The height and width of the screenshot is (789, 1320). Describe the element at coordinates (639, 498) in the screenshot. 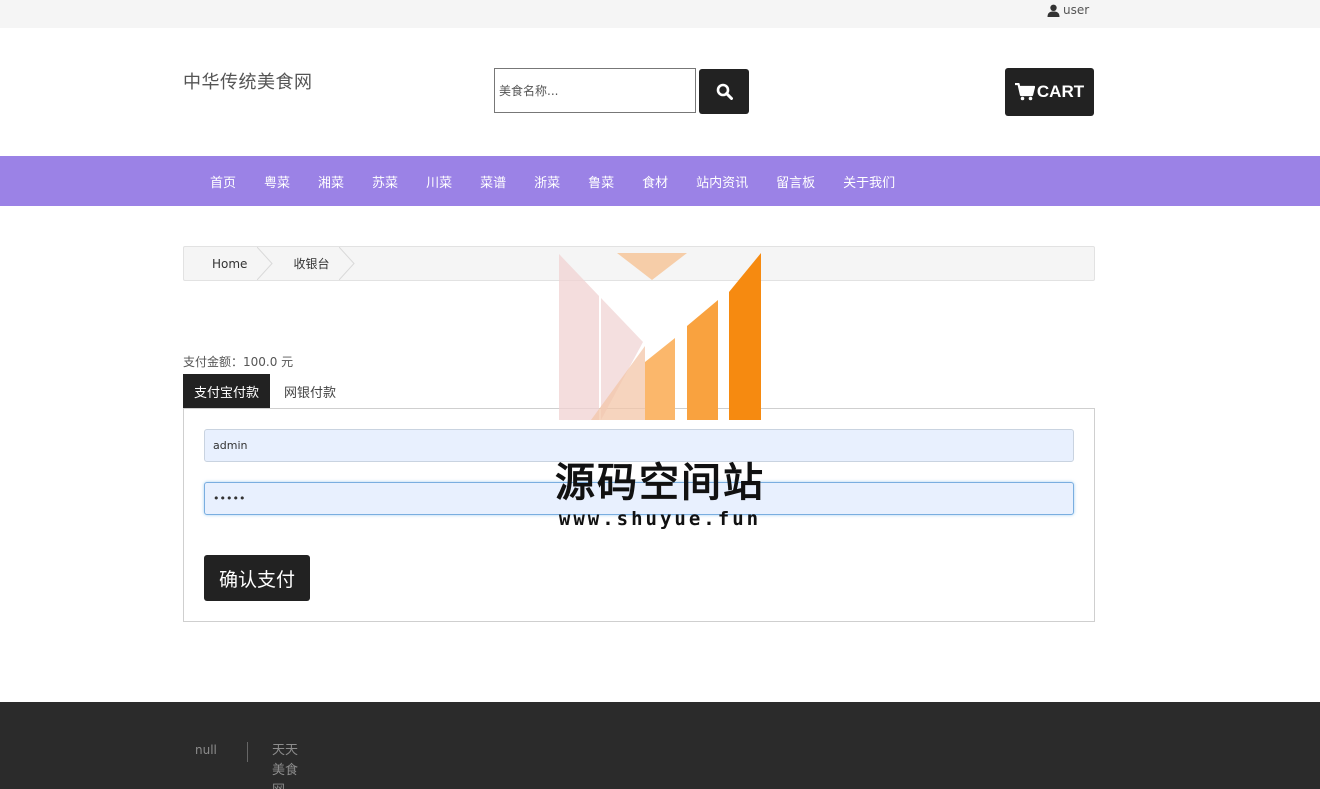

I see `password-input` at that location.